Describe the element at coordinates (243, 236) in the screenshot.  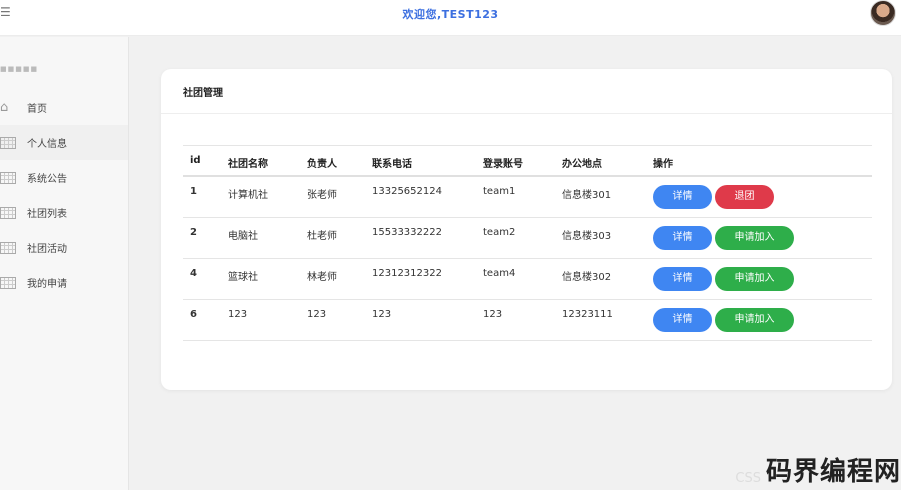
I see `cell-name: 电脑社` at that location.